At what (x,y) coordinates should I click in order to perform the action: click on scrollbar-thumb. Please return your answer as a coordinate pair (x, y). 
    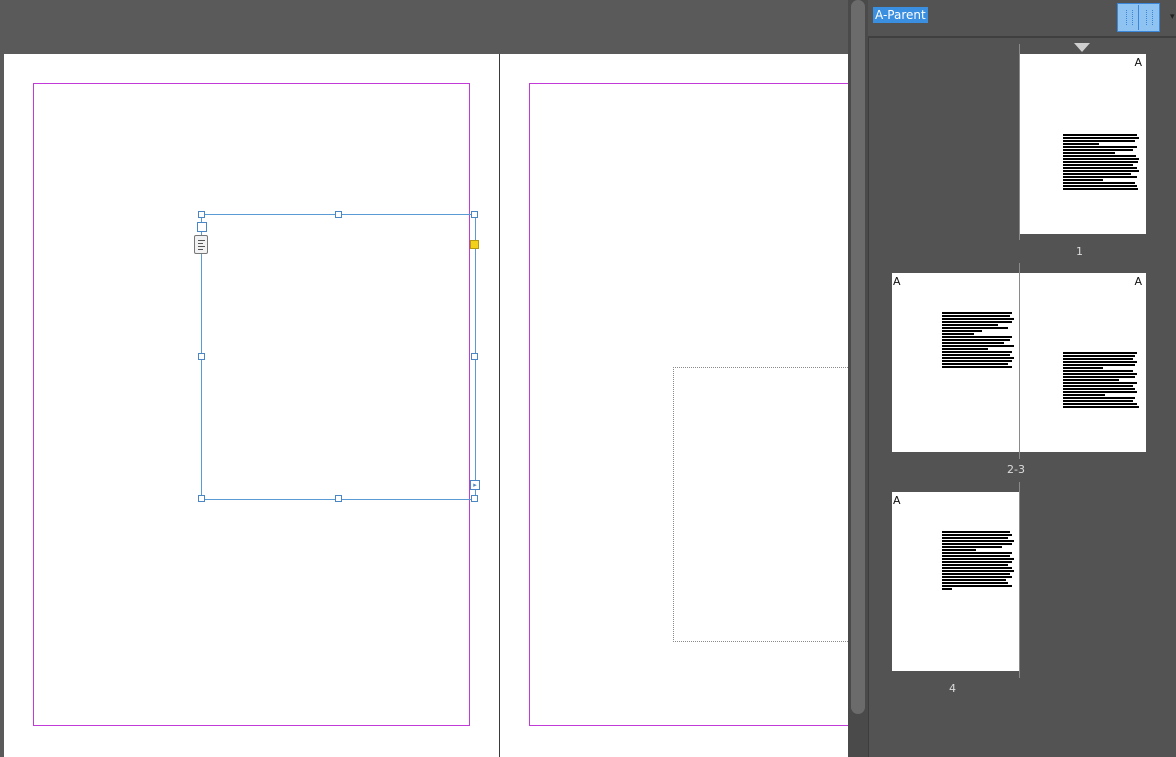
    Looking at the image, I should click on (858, 357).